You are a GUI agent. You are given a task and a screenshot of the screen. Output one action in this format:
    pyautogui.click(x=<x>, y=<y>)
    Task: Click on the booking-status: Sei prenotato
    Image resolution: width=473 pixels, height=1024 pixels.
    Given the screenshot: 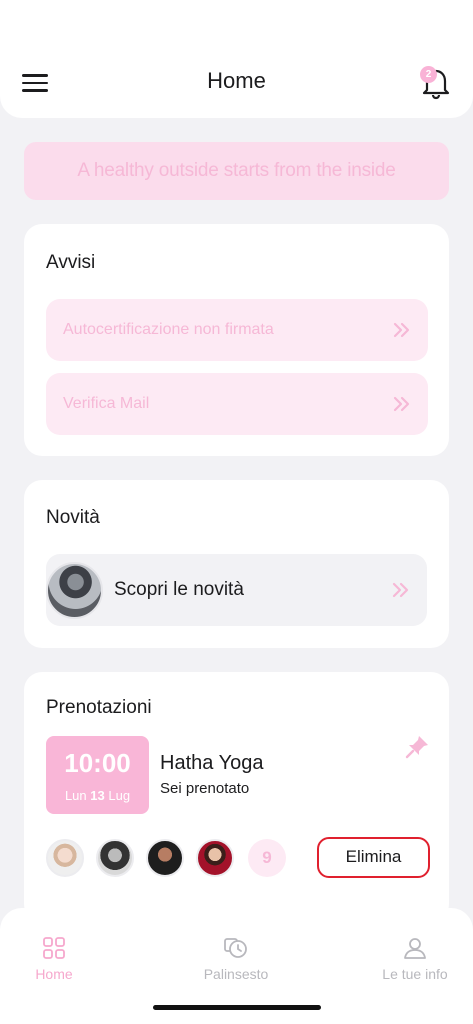 What is the action you would take?
    pyautogui.click(x=205, y=788)
    